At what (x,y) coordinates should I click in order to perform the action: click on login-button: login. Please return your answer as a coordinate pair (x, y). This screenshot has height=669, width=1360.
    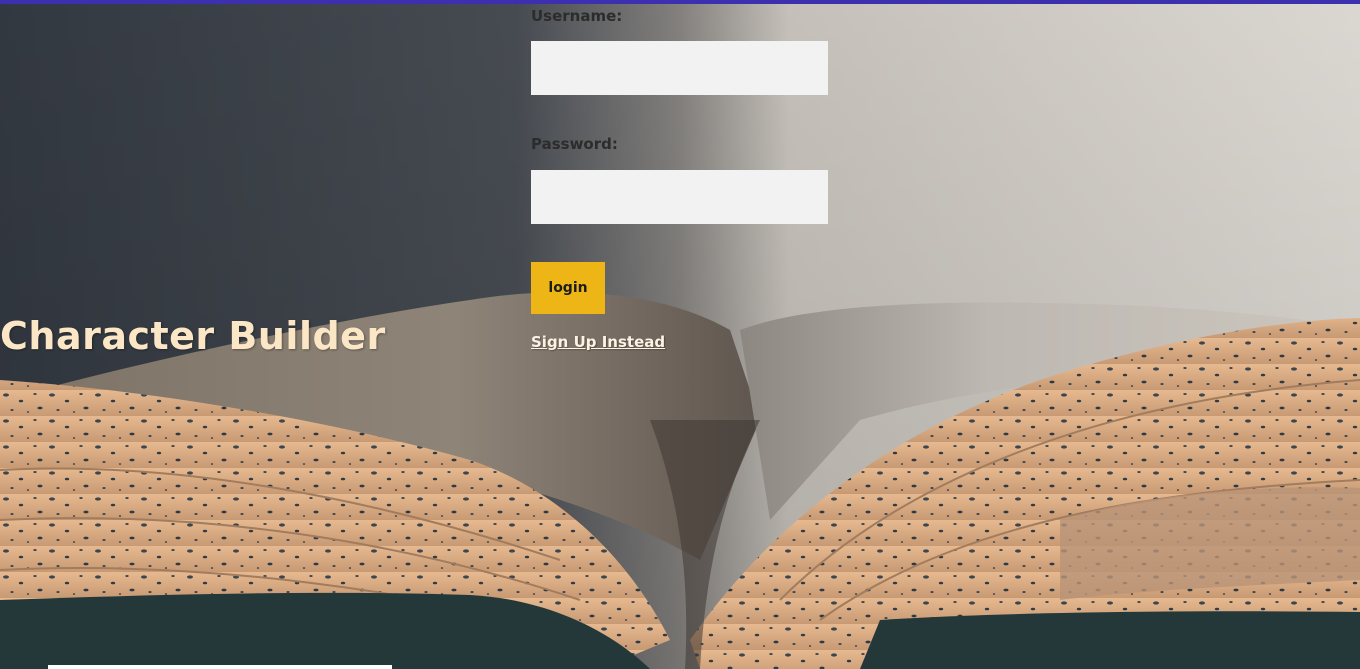
    Looking at the image, I should click on (568, 288).